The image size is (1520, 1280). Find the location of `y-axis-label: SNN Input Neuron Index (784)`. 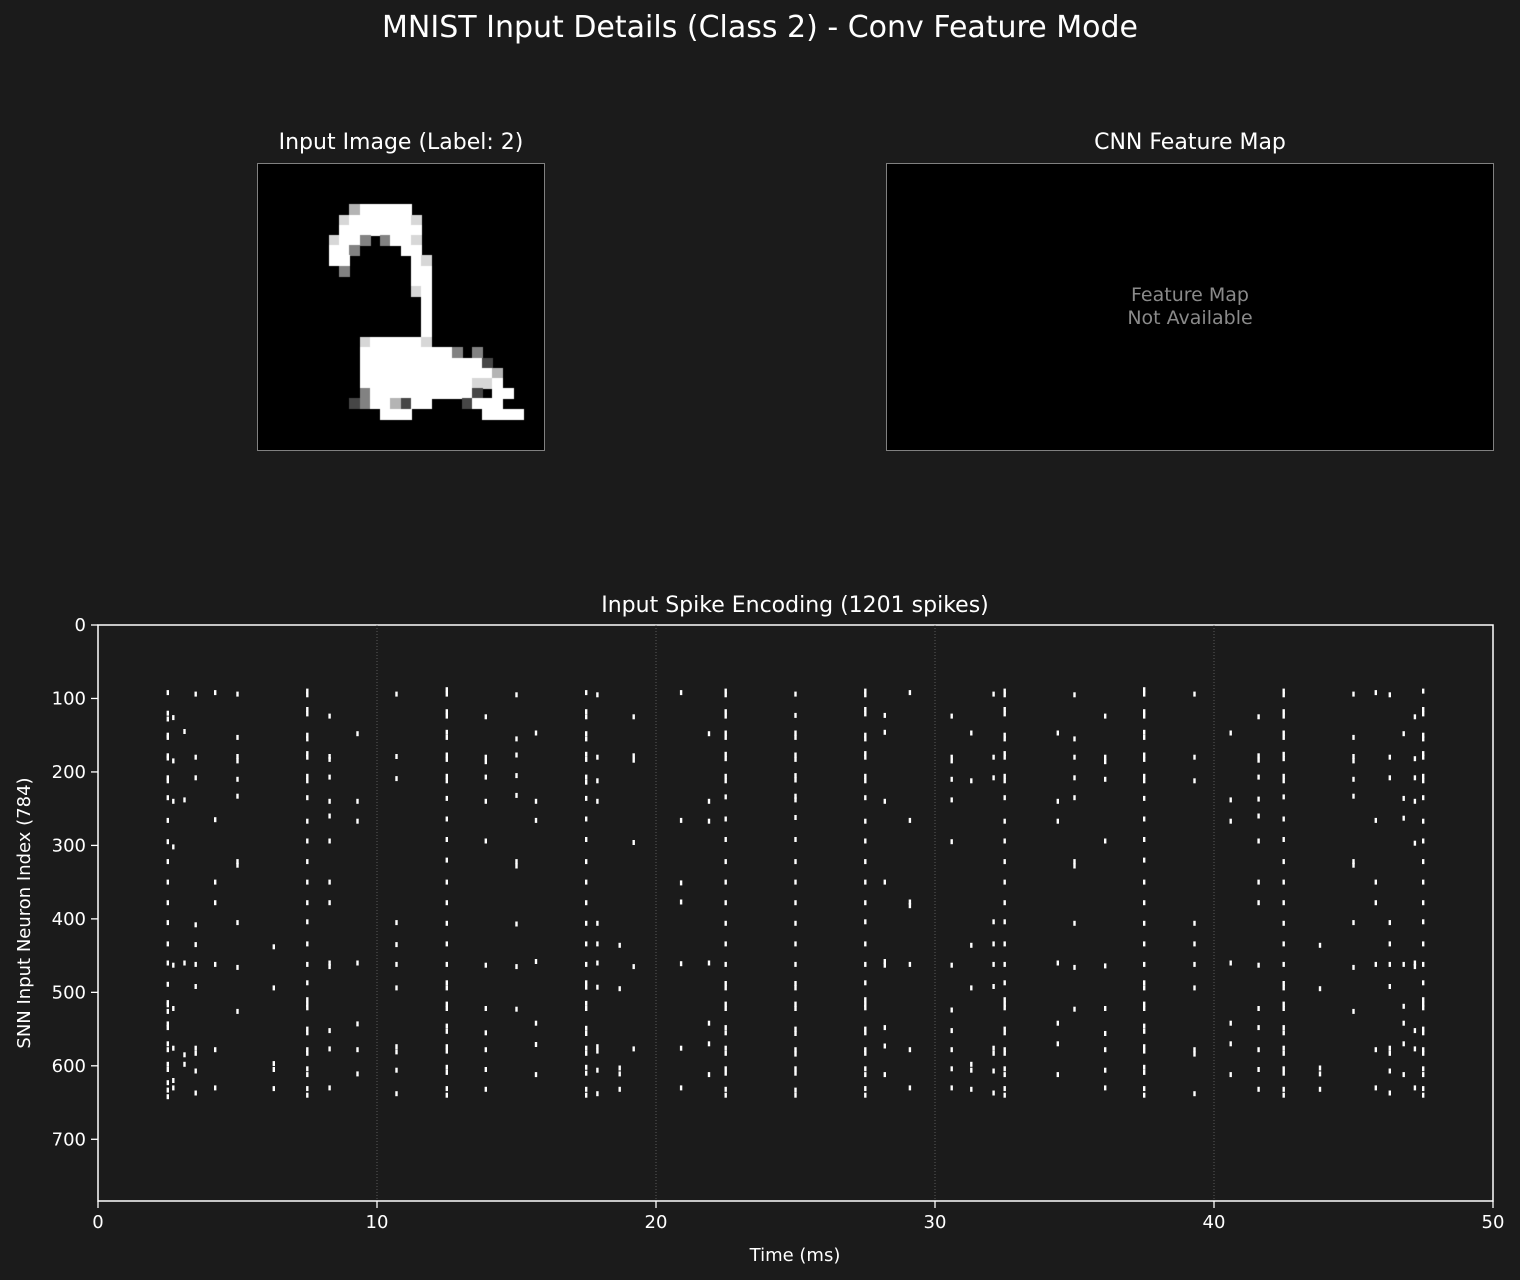

y-axis-label: SNN Input Neuron Index (784) is located at coordinates (24, 912).